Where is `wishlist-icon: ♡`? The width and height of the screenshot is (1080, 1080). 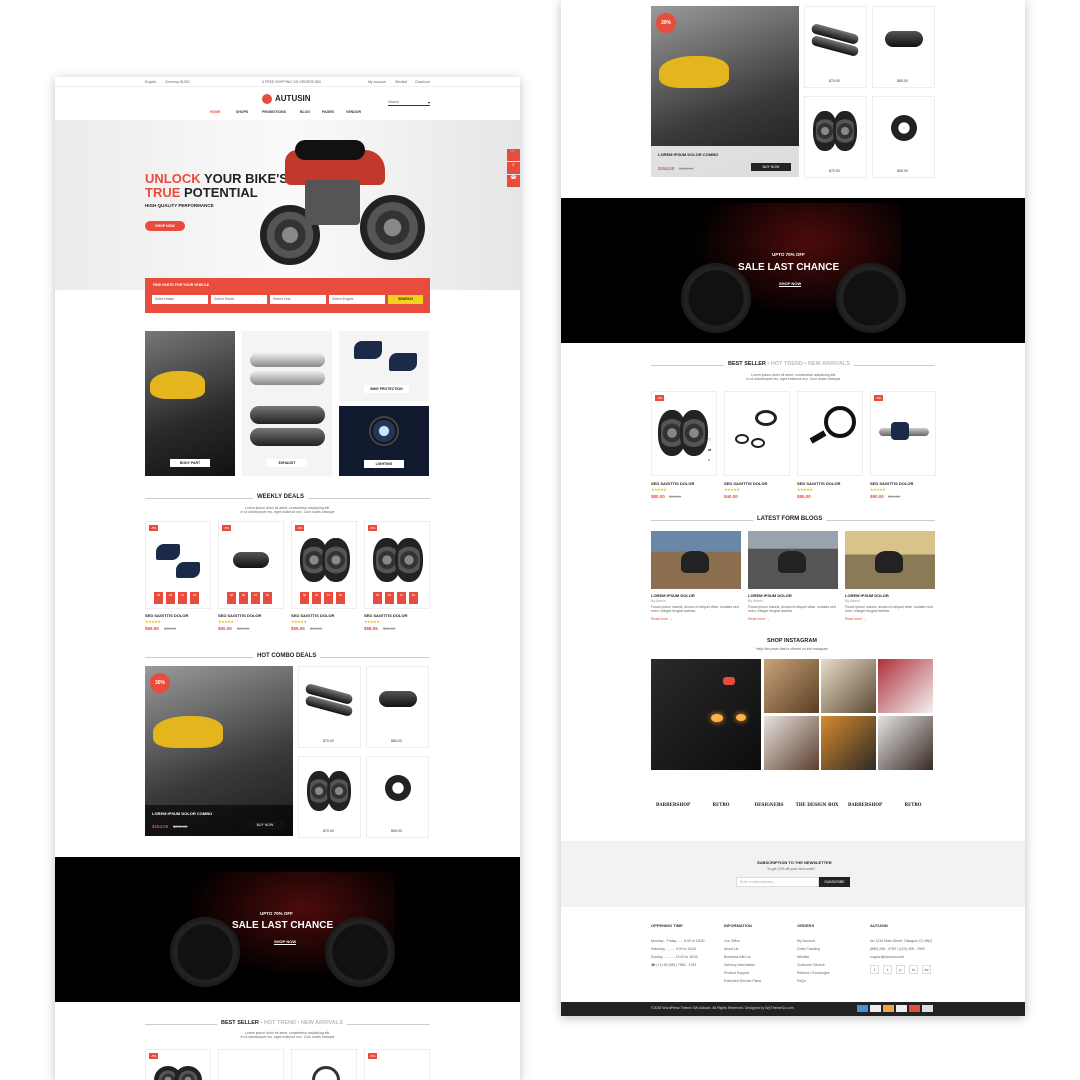
wishlist-icon: ♡ is located at coordinates (710, 439).